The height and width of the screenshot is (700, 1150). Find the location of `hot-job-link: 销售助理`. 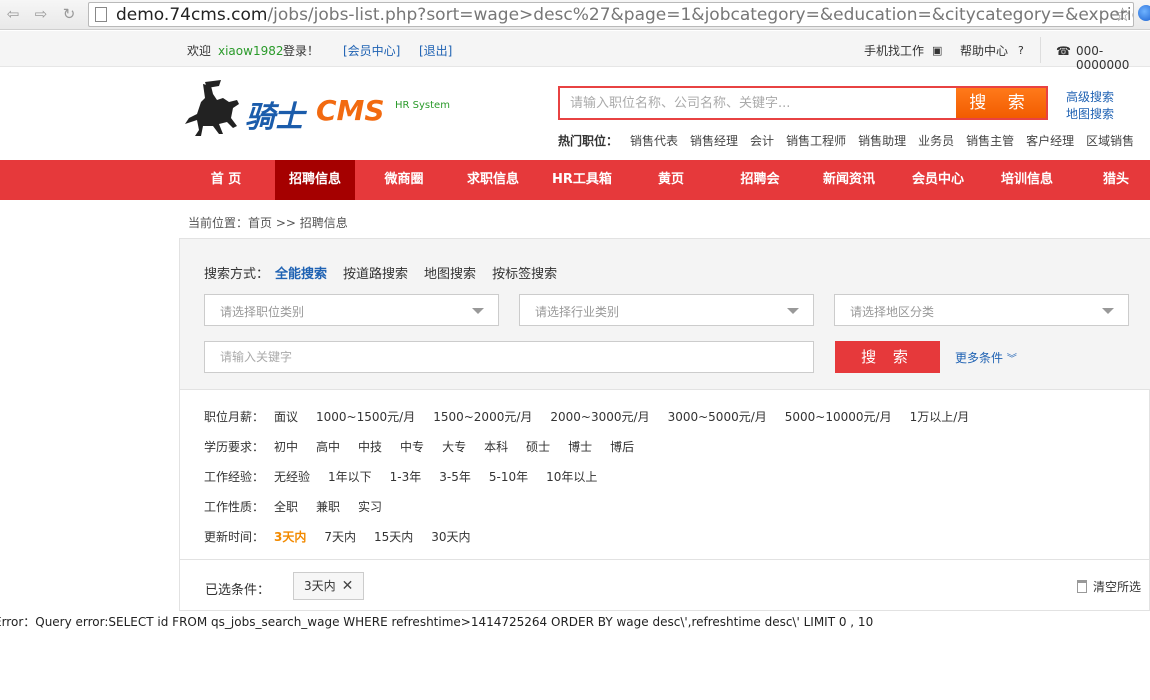

hot-job-link: 销售助理 is located at coordinates (882, 141).